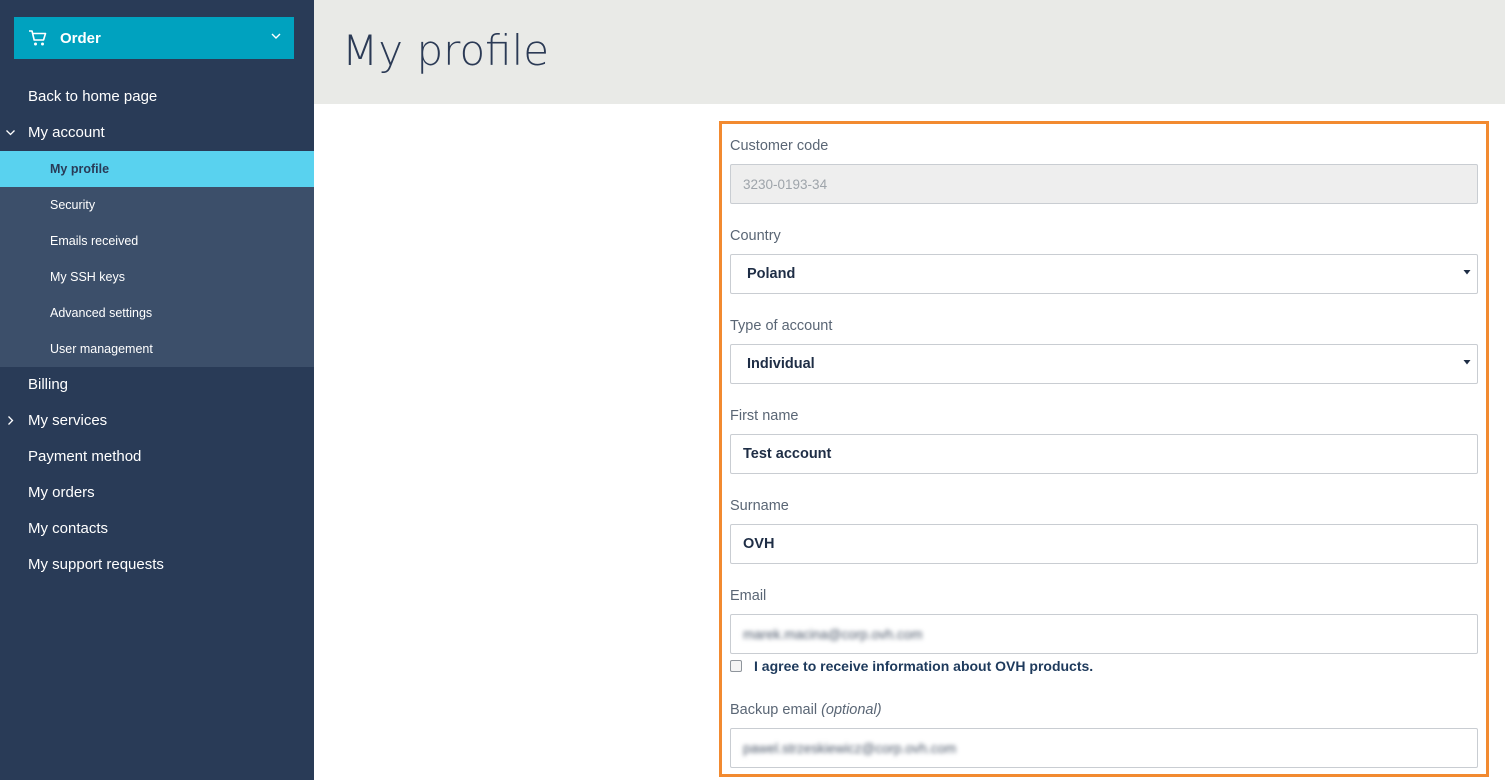  What do you see at coordinates (157, 313) in the screenshot?
I see `sidebar-subitem-advanced-settings: Advanced settings` at bounding box center [157, 313].